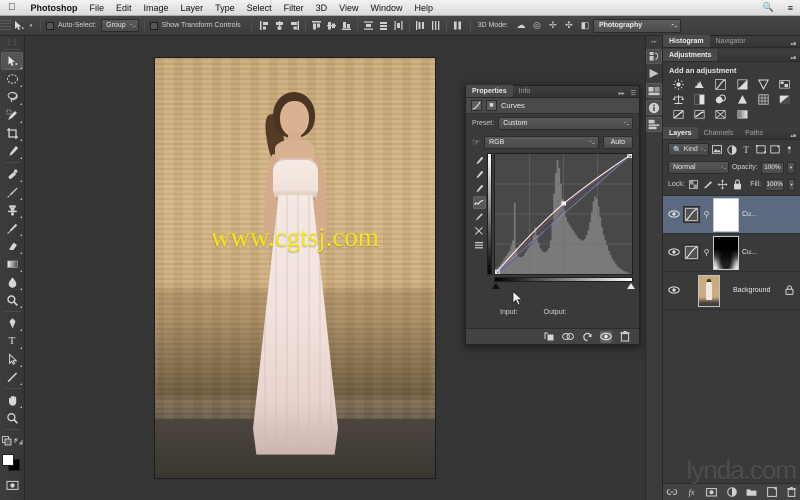  Describe the element at coordinates (331, 26) in the screenshot. I see `align-vertical-centers-icon` at that location.